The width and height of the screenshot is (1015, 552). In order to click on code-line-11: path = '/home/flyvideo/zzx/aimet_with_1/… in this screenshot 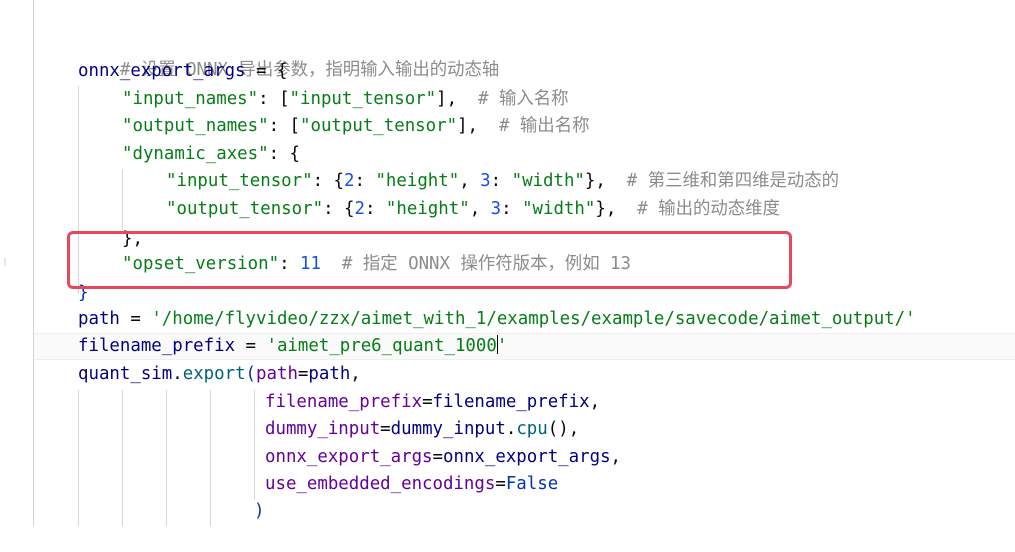, I will do `click(497, 319)`.